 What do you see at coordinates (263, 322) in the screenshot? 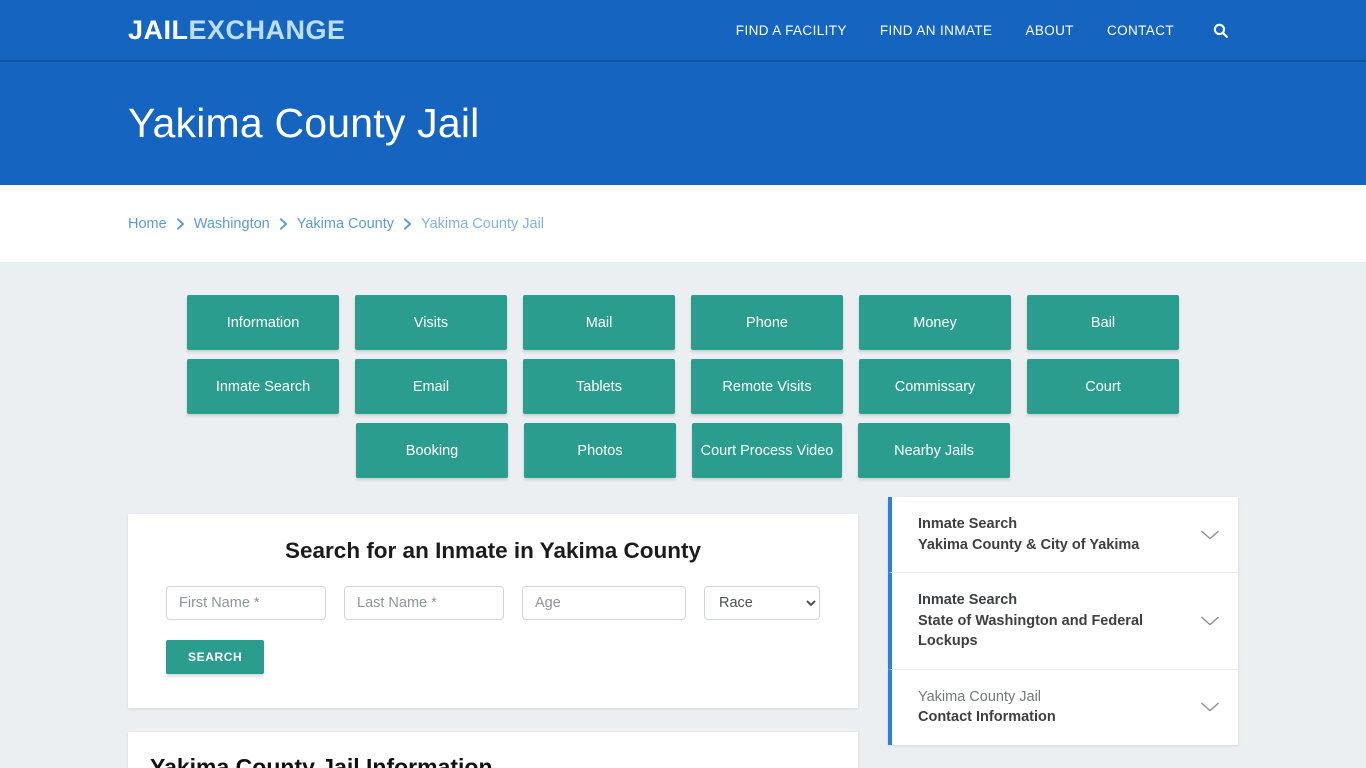
I see `section-button-information: Information` at bounding box center [263, 322].